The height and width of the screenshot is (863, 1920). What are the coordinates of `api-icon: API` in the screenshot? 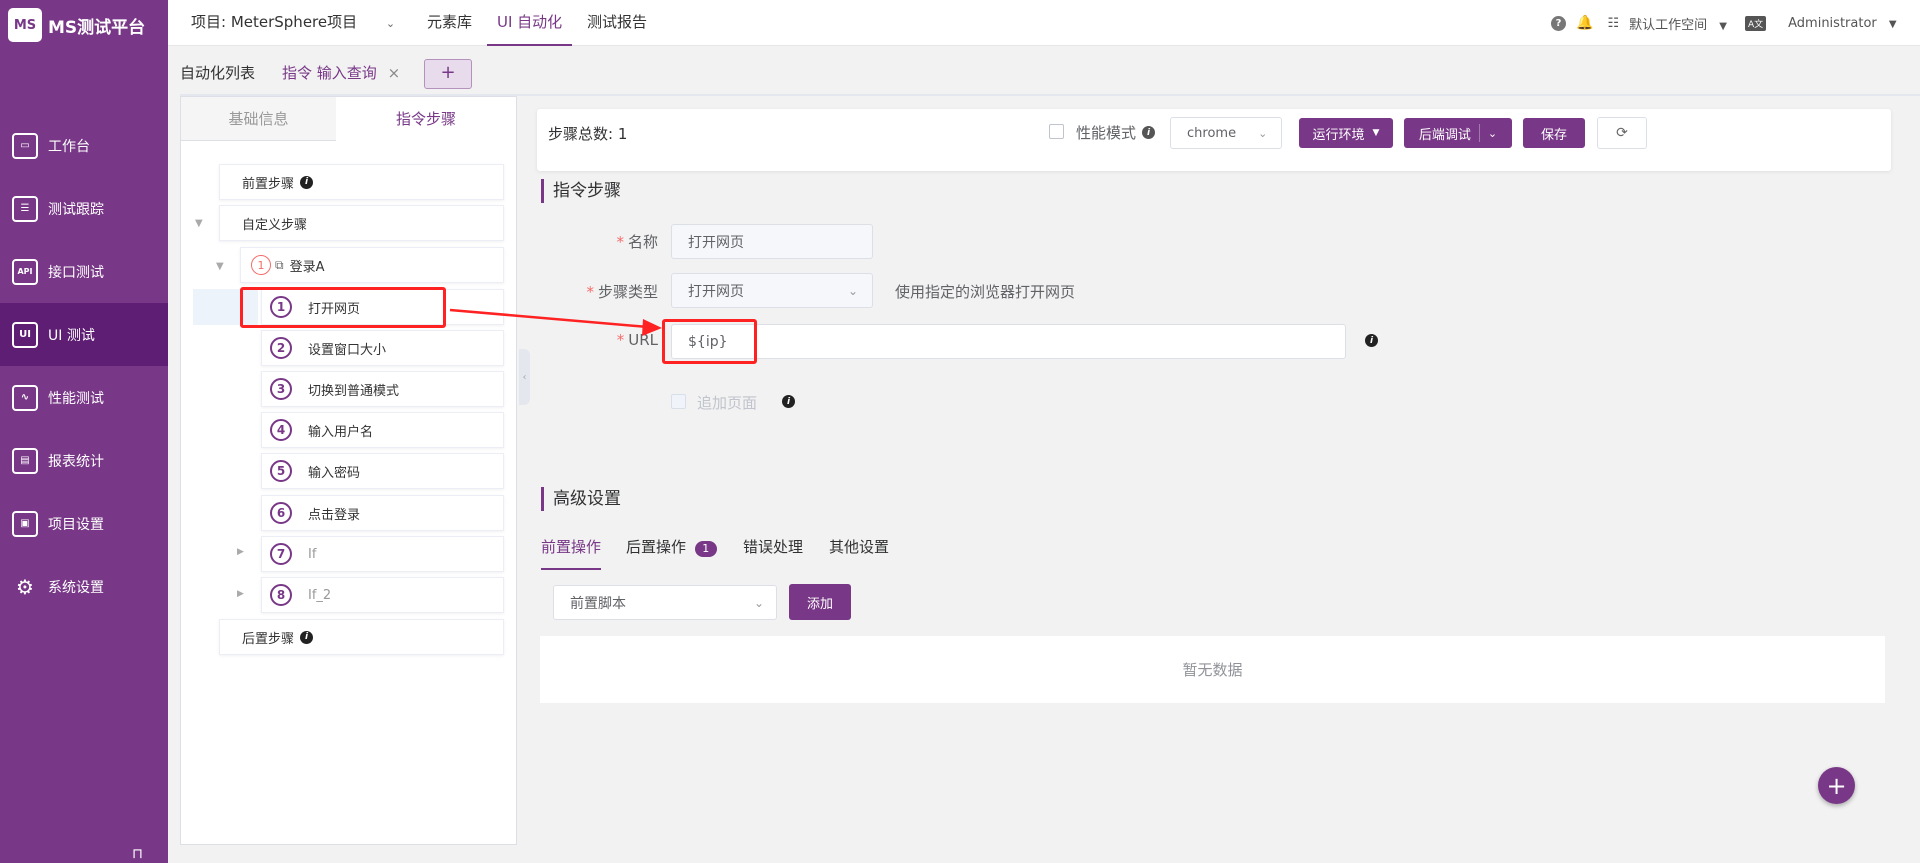 It's located at (25, 271).